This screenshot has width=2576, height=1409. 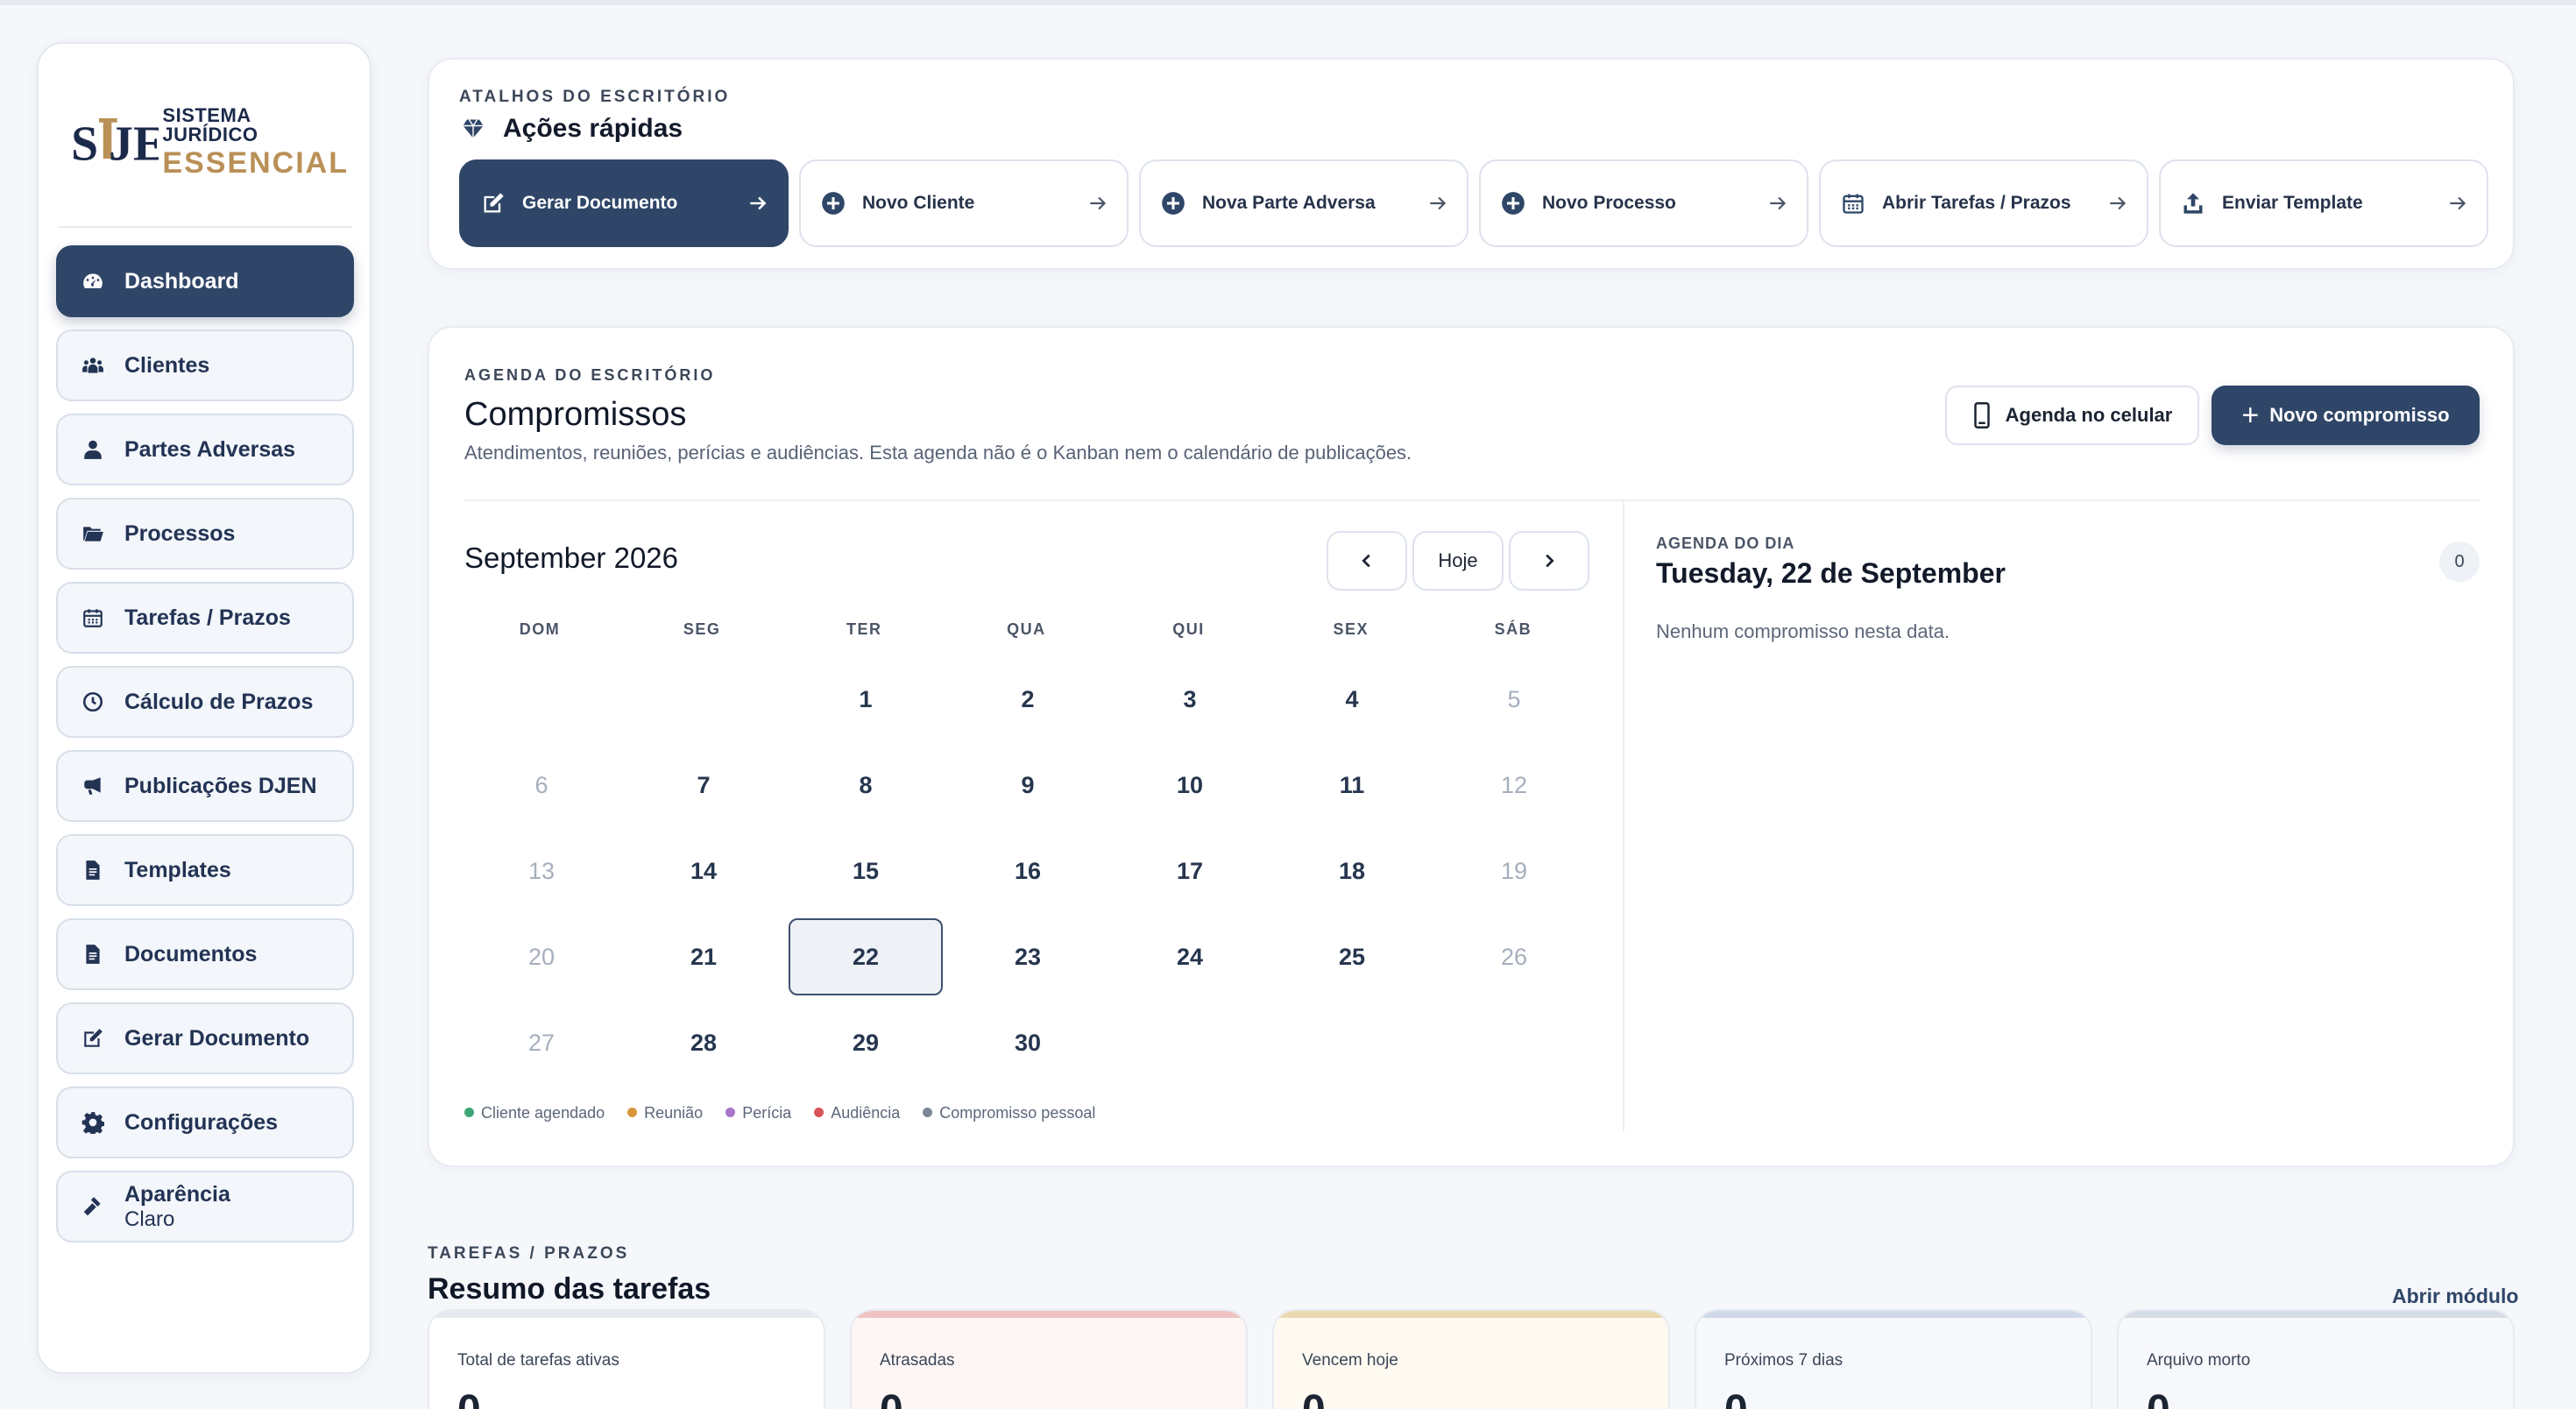 What do you see at coordinates (493, 203) in the screenshot?
I see `edit-icon` at bounding box center [493, 203].